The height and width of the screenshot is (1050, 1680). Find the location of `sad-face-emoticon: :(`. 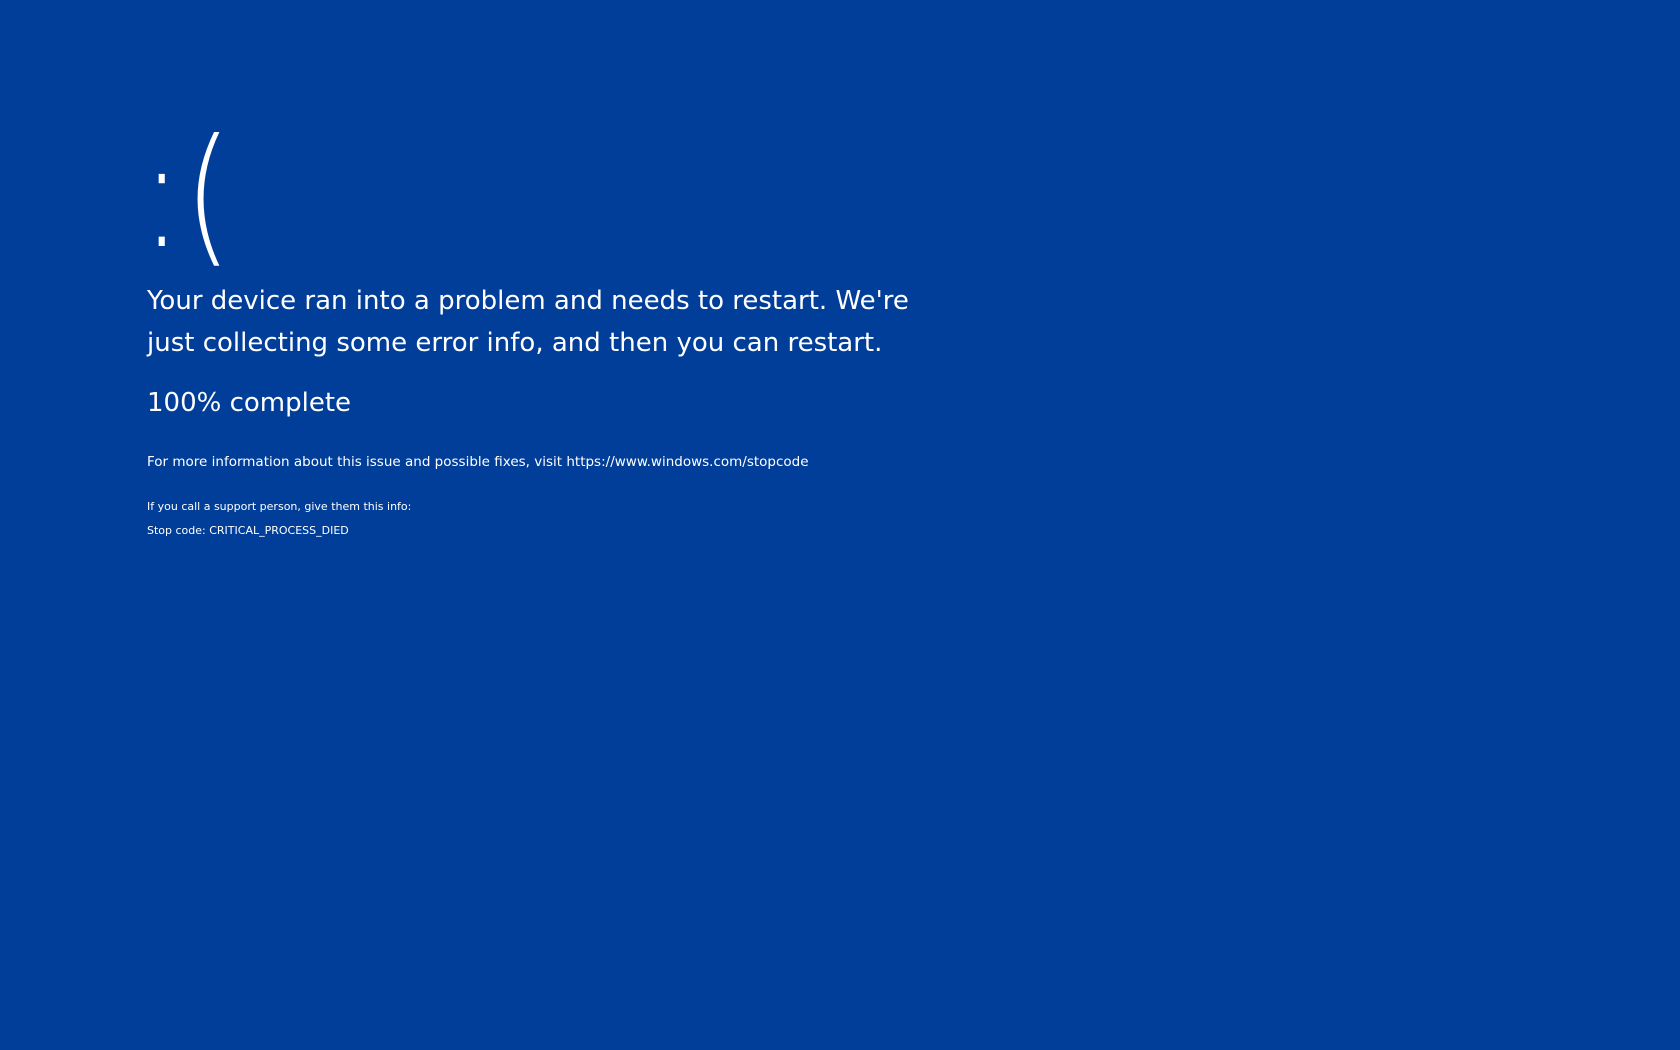

sad-face-emoticon: :( is located at coordinates (187, 195).